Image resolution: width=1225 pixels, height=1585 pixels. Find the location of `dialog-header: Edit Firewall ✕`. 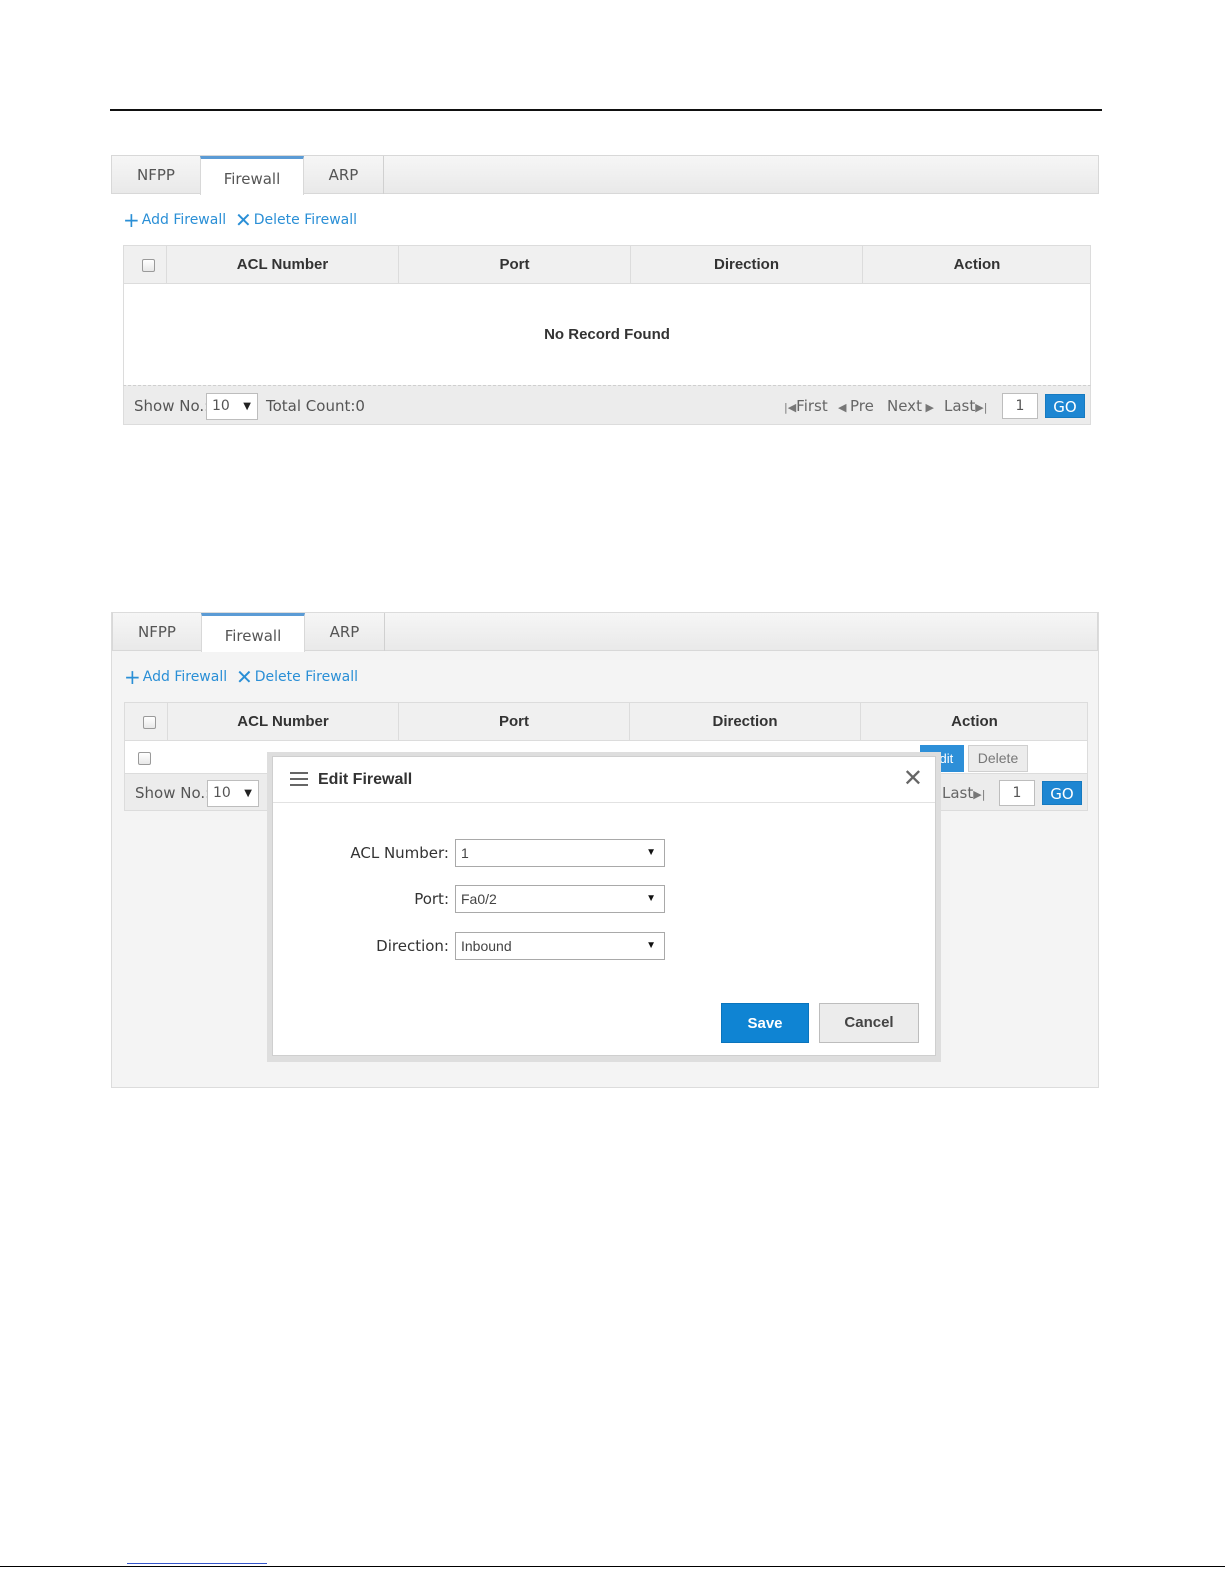

dialog-header: Edit Firewall ✕ is located at coordinates (604, 780).